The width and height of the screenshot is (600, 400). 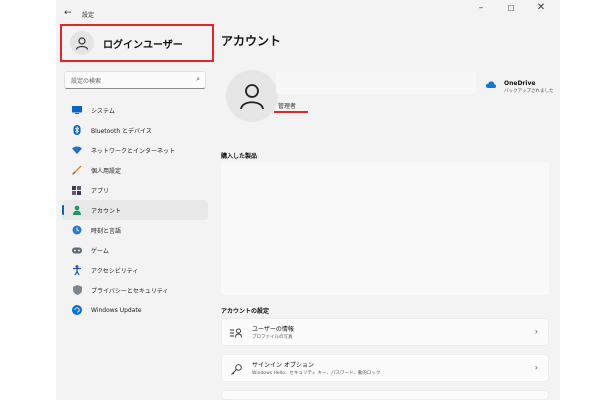 What do you see at coordinates (77, 310) in the screenshot?
I see `windows-update-icon` at bounding box center [77, 310].